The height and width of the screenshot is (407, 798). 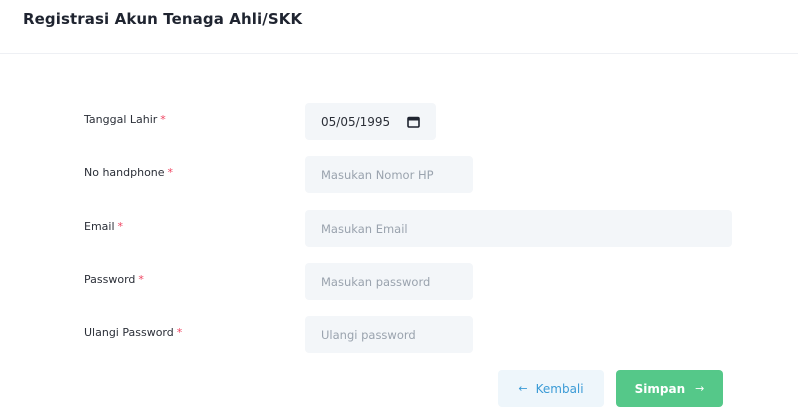 I want to click on password-input, so click(x=397, y=281).